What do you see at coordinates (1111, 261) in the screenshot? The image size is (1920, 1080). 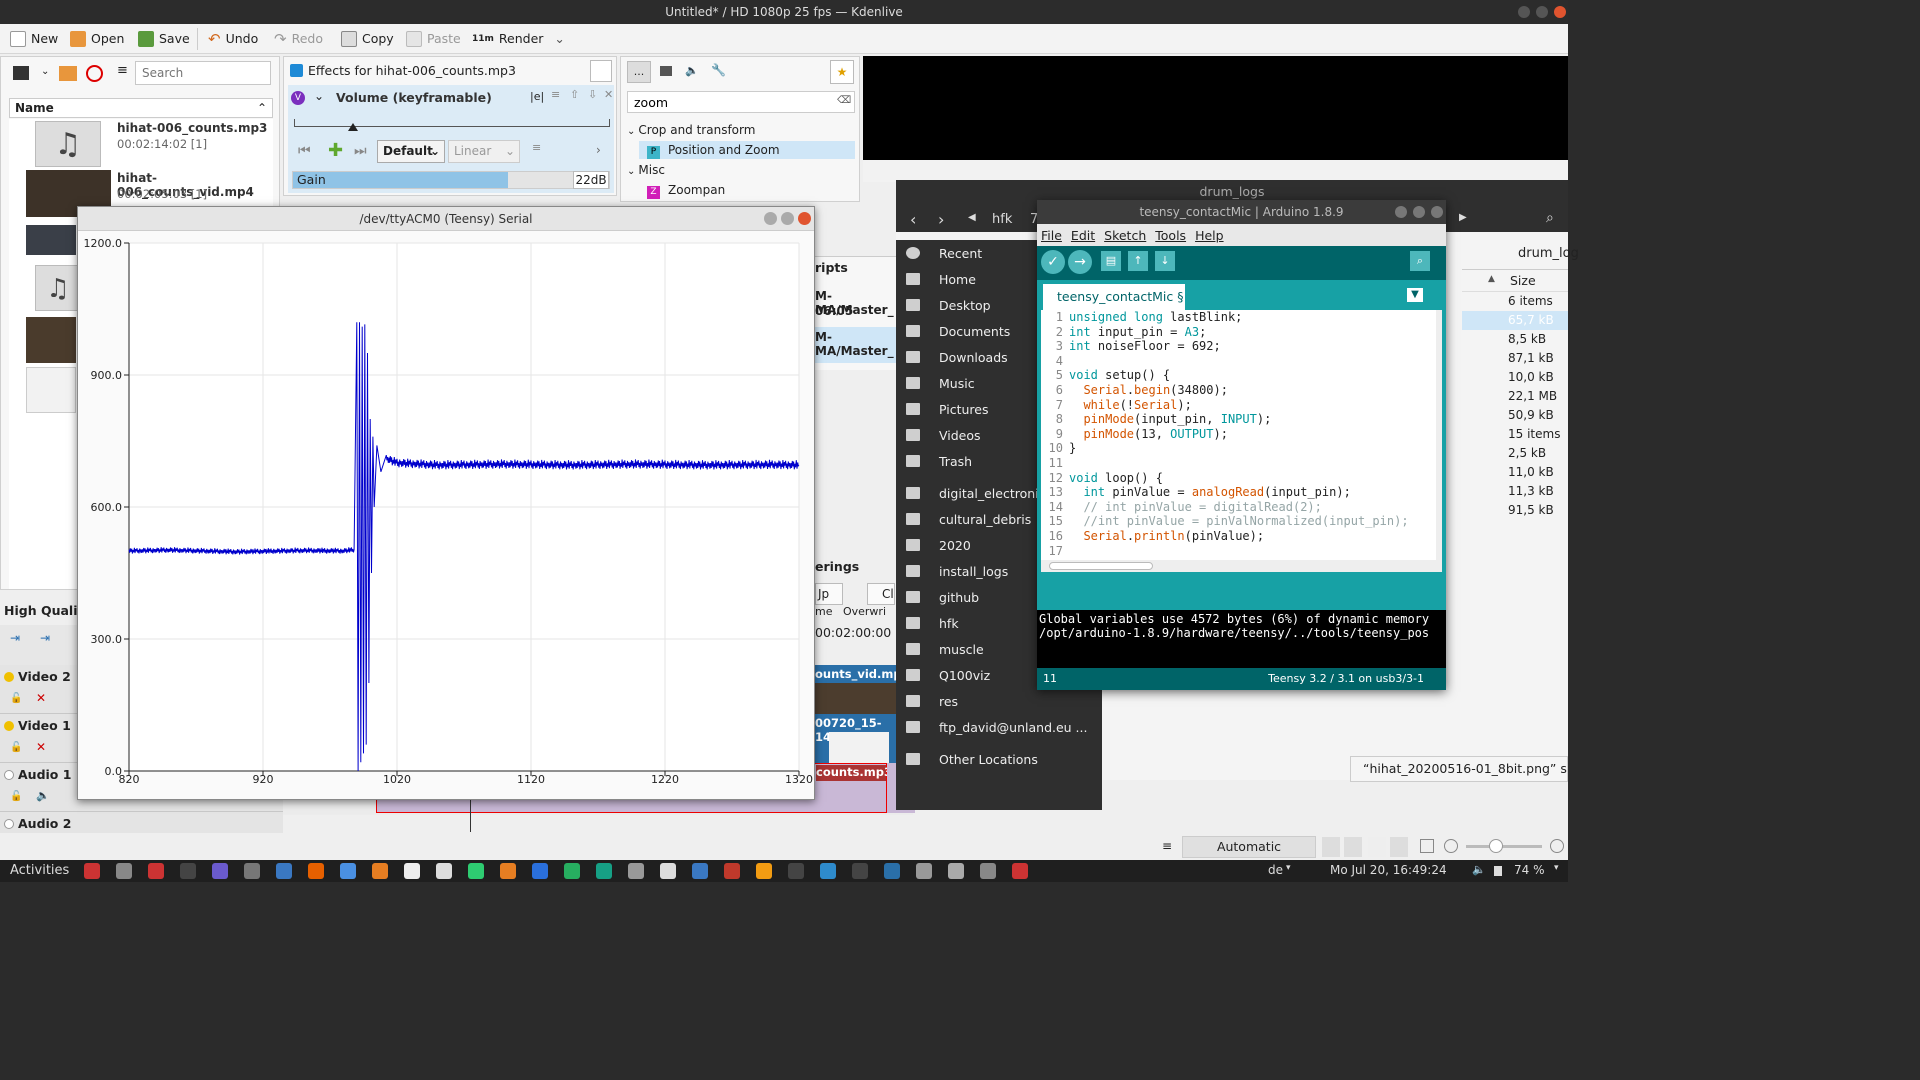 I see `new-sketch-icon: ▤` at bounding box center [1111, 261].